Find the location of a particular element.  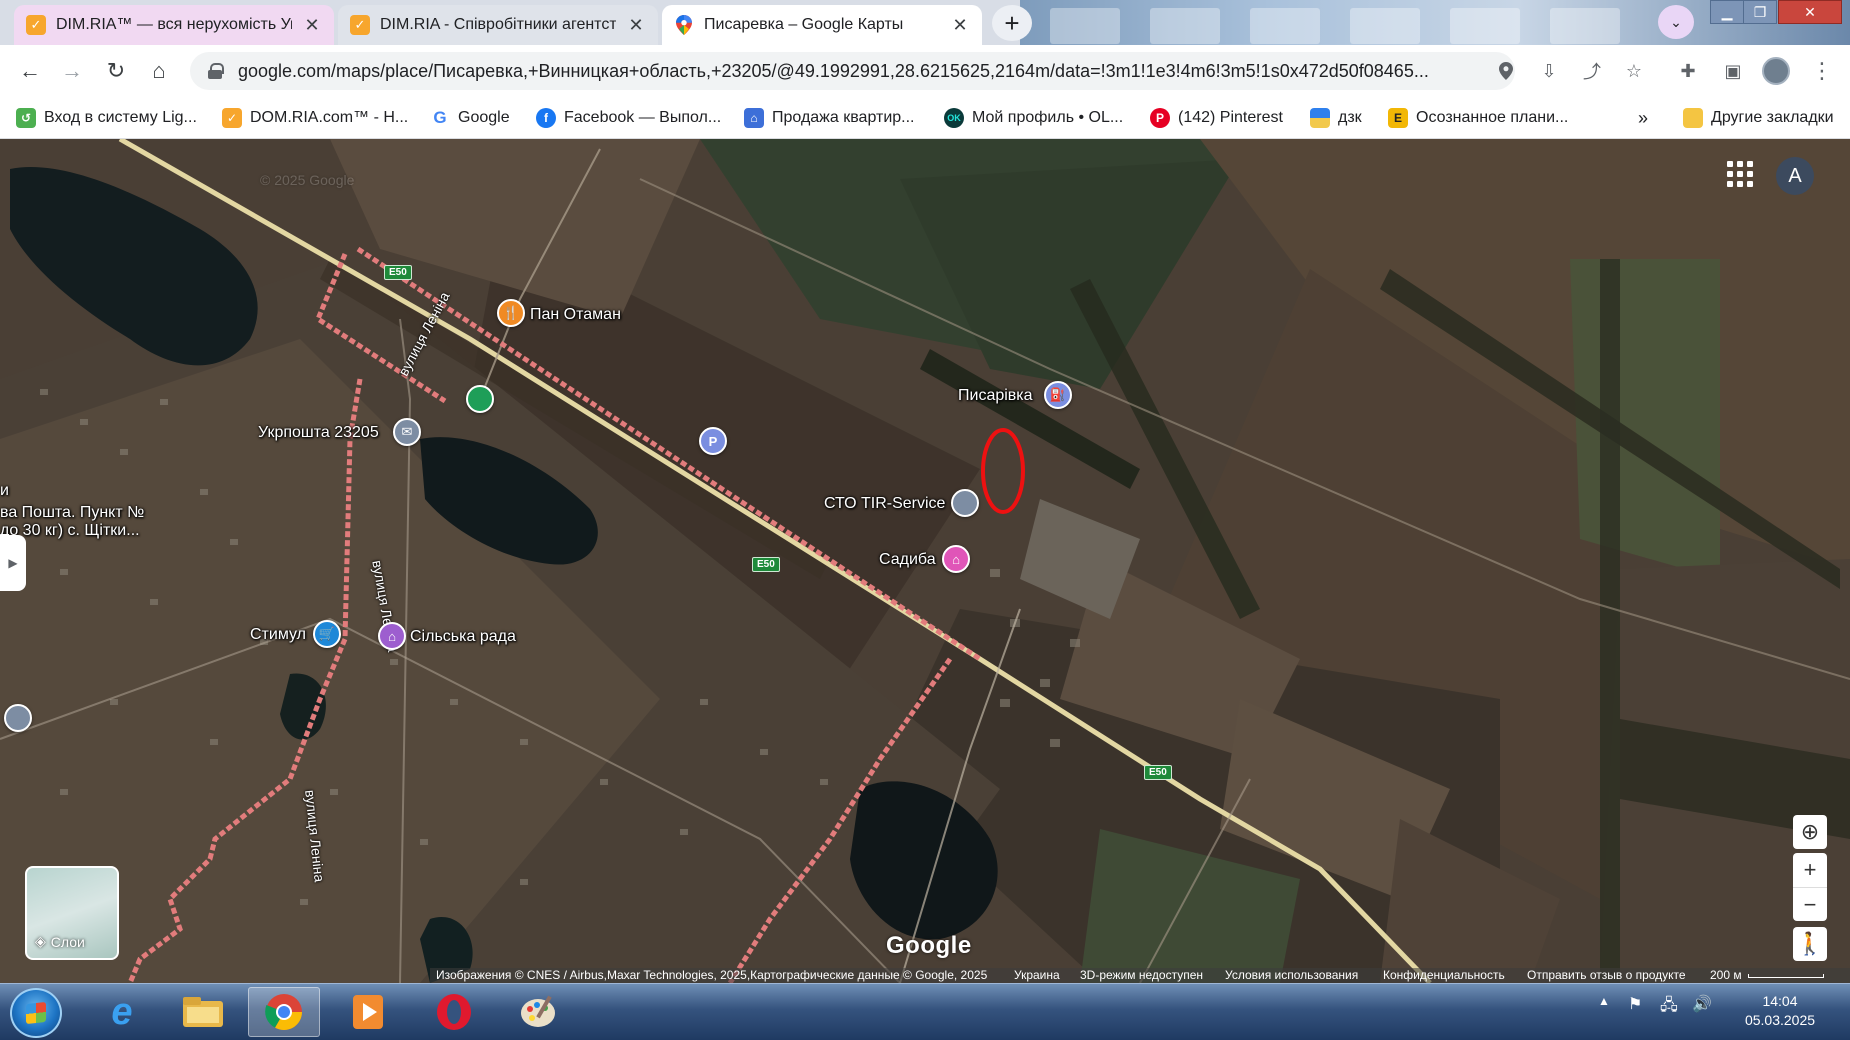

terms-link: Условия использования is located at coordinates (1291, 975).